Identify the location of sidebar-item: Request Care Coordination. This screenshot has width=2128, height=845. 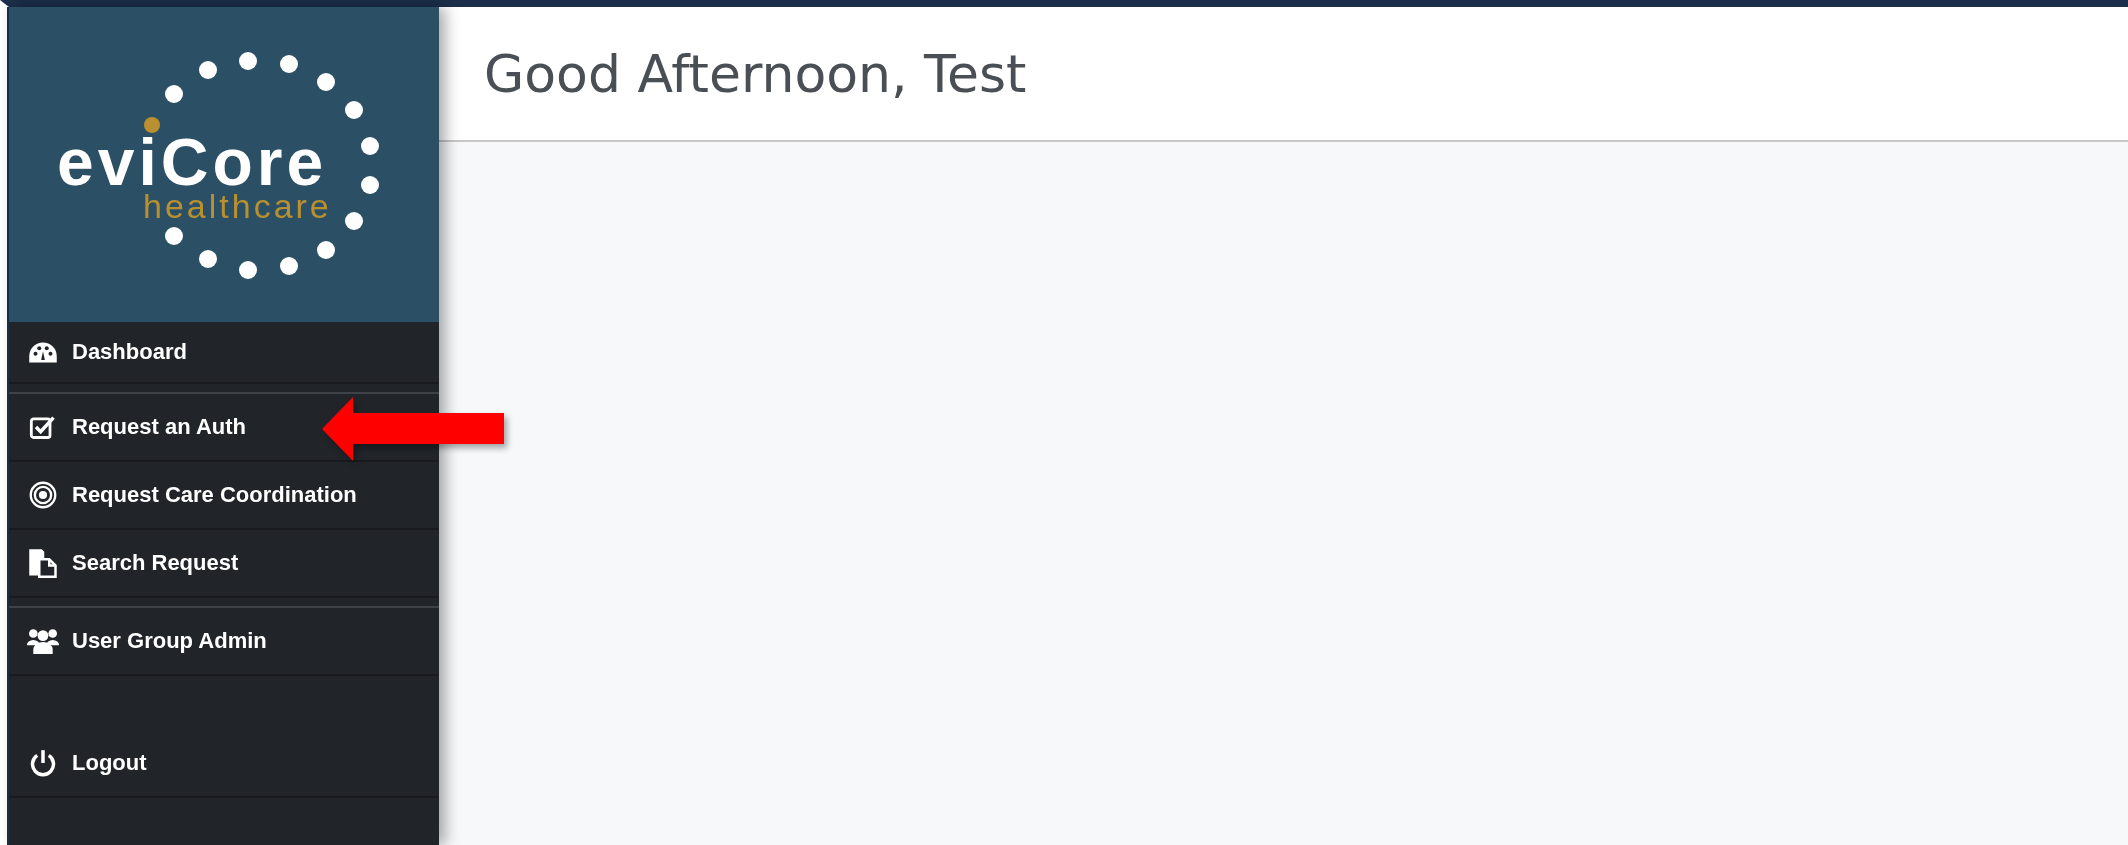
(191, 495).